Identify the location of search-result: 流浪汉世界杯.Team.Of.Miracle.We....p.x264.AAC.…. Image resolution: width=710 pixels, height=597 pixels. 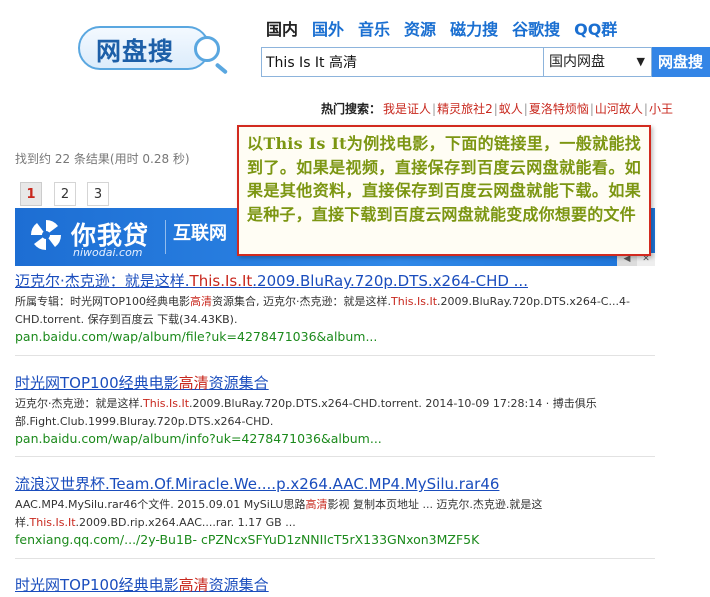
(340, 510).